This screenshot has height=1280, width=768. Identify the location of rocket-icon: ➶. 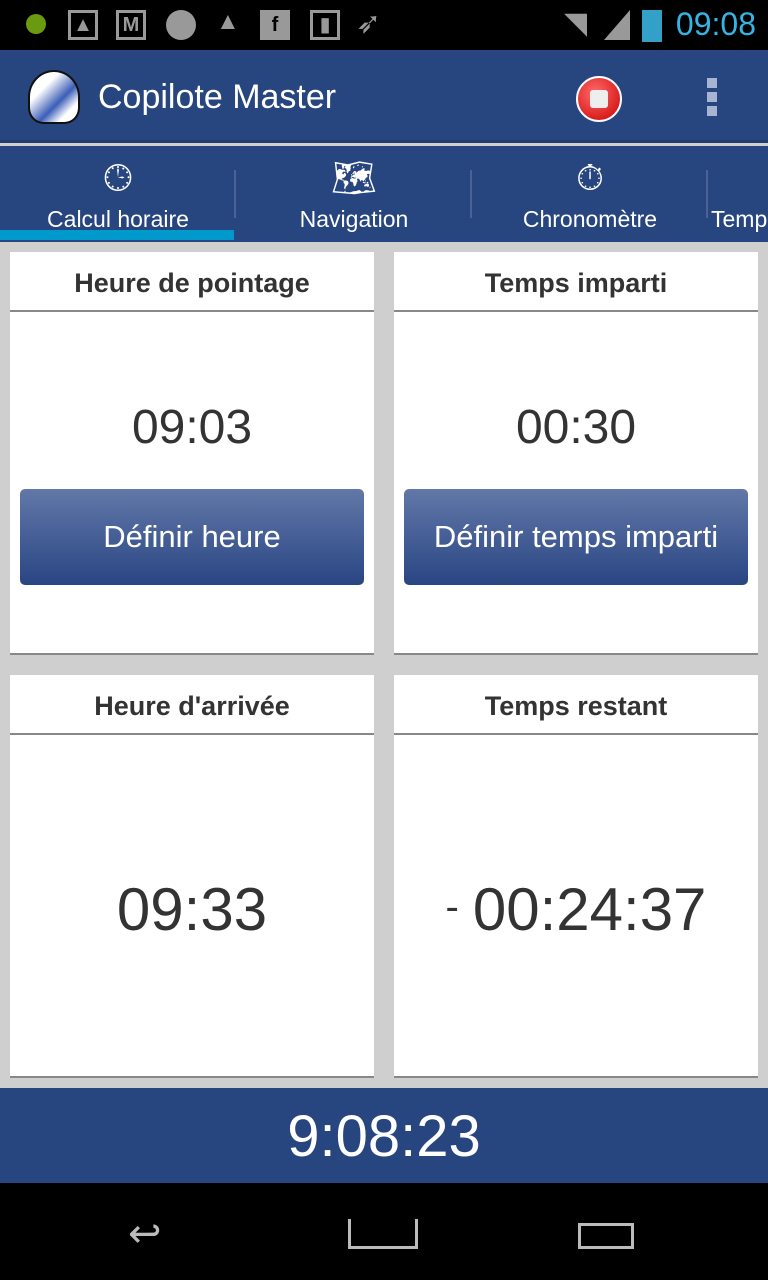
(369, 23).